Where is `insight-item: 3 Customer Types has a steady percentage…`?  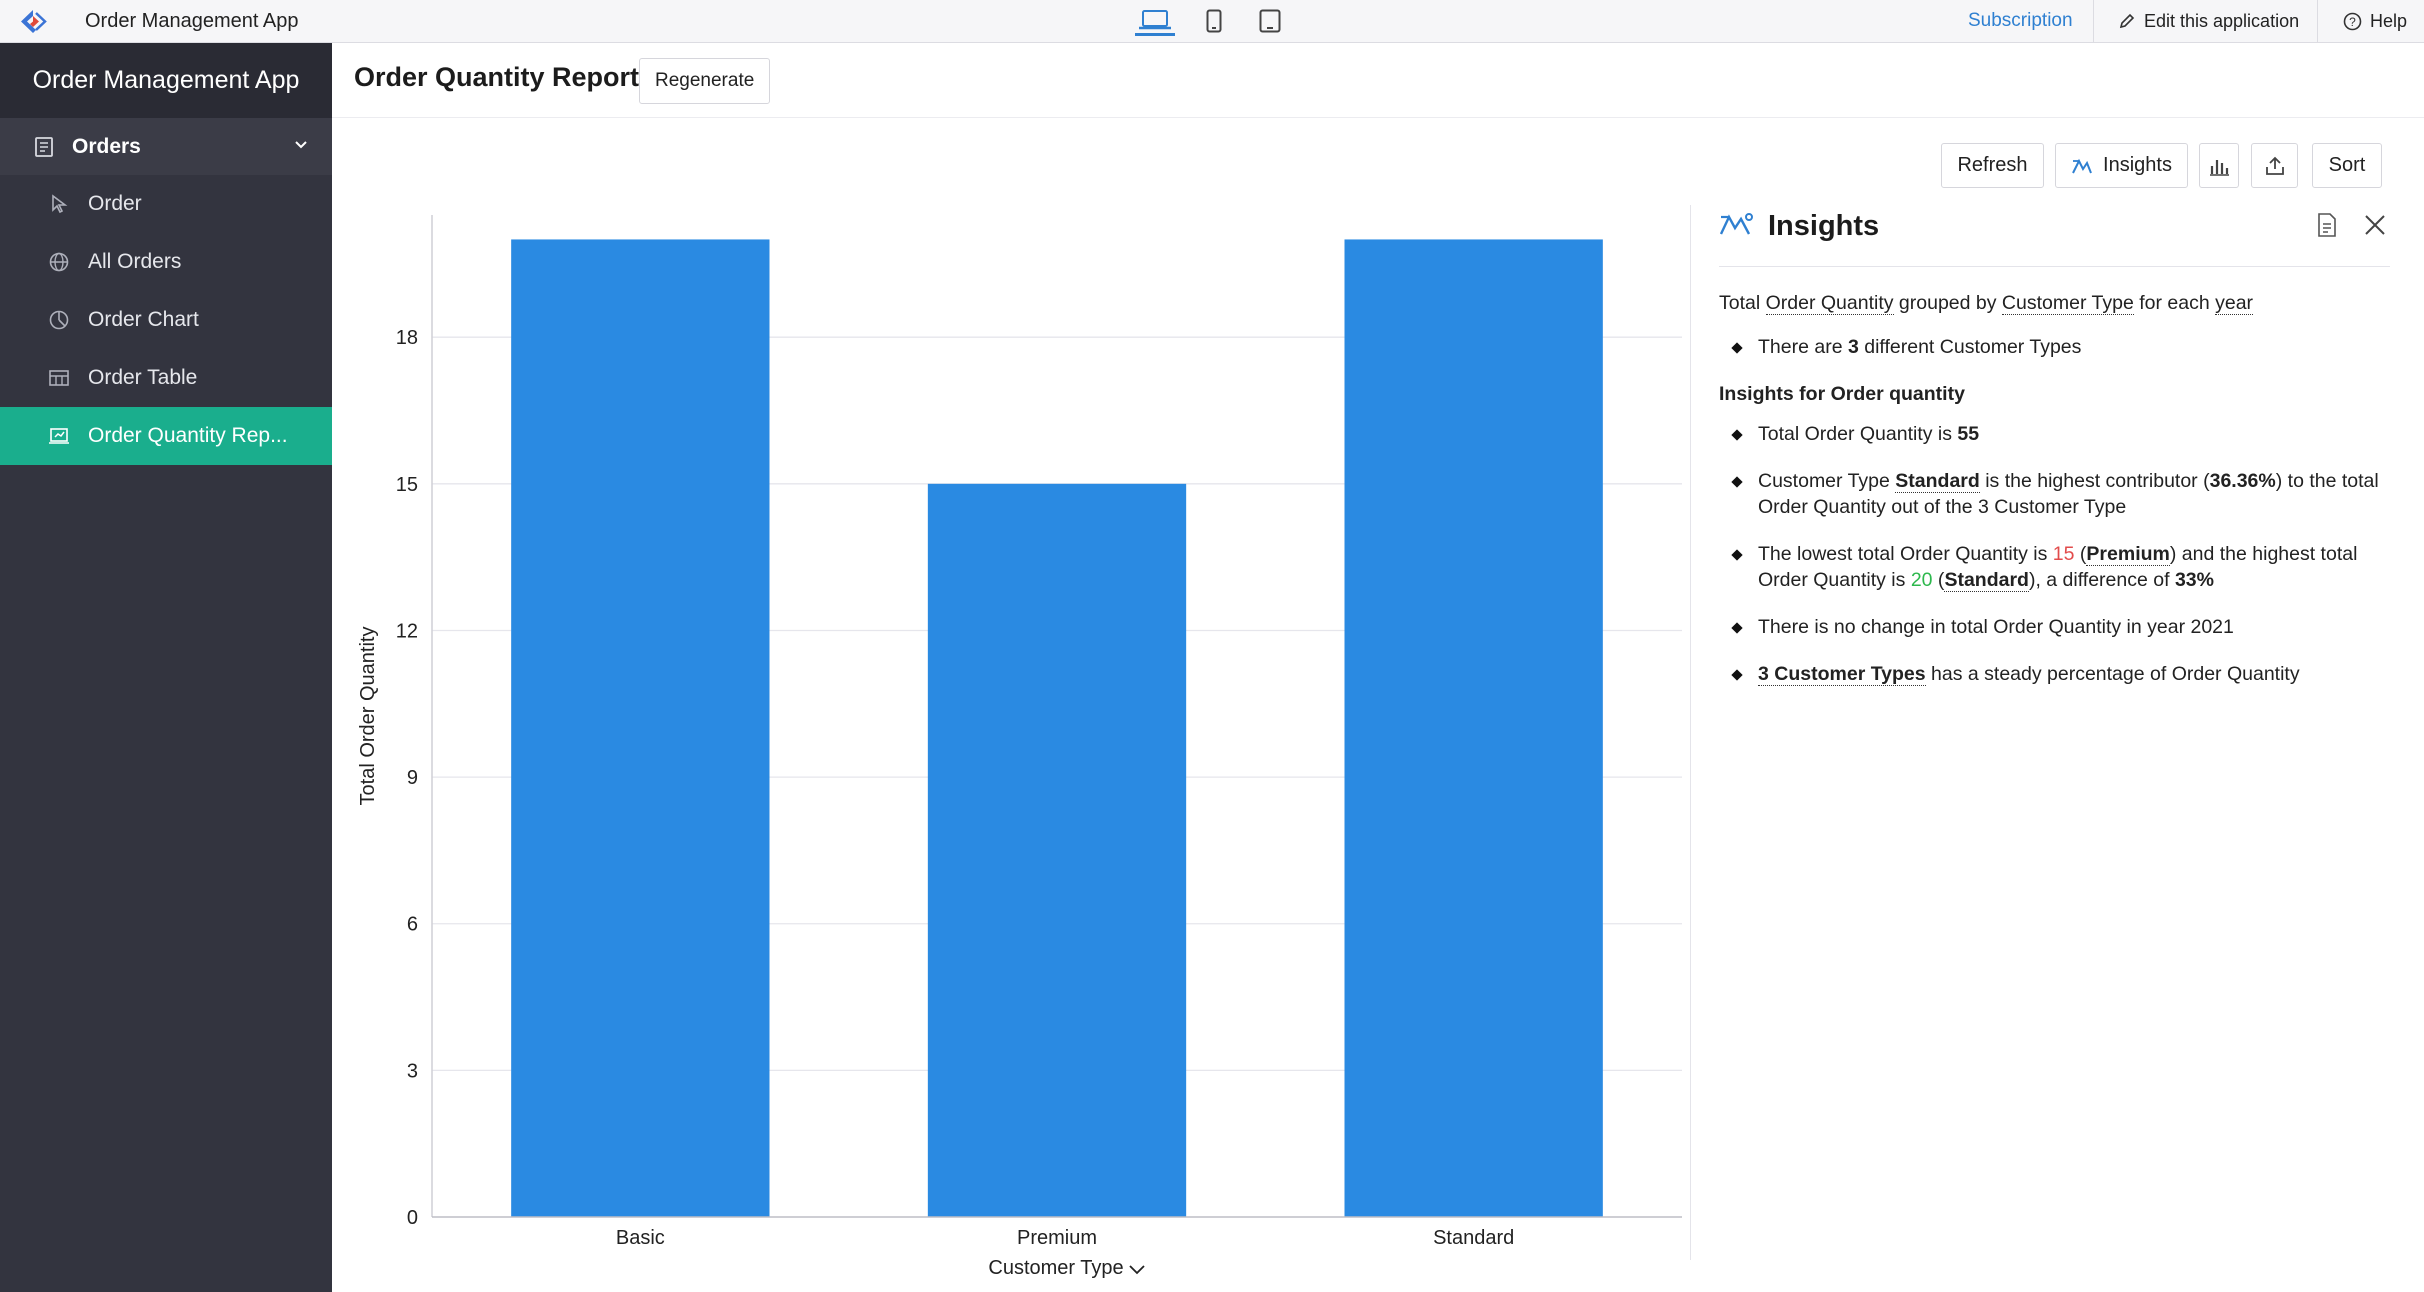
insight-item: 3 Customer Types has a steady percentage… is located at coordinates (2049, 674).